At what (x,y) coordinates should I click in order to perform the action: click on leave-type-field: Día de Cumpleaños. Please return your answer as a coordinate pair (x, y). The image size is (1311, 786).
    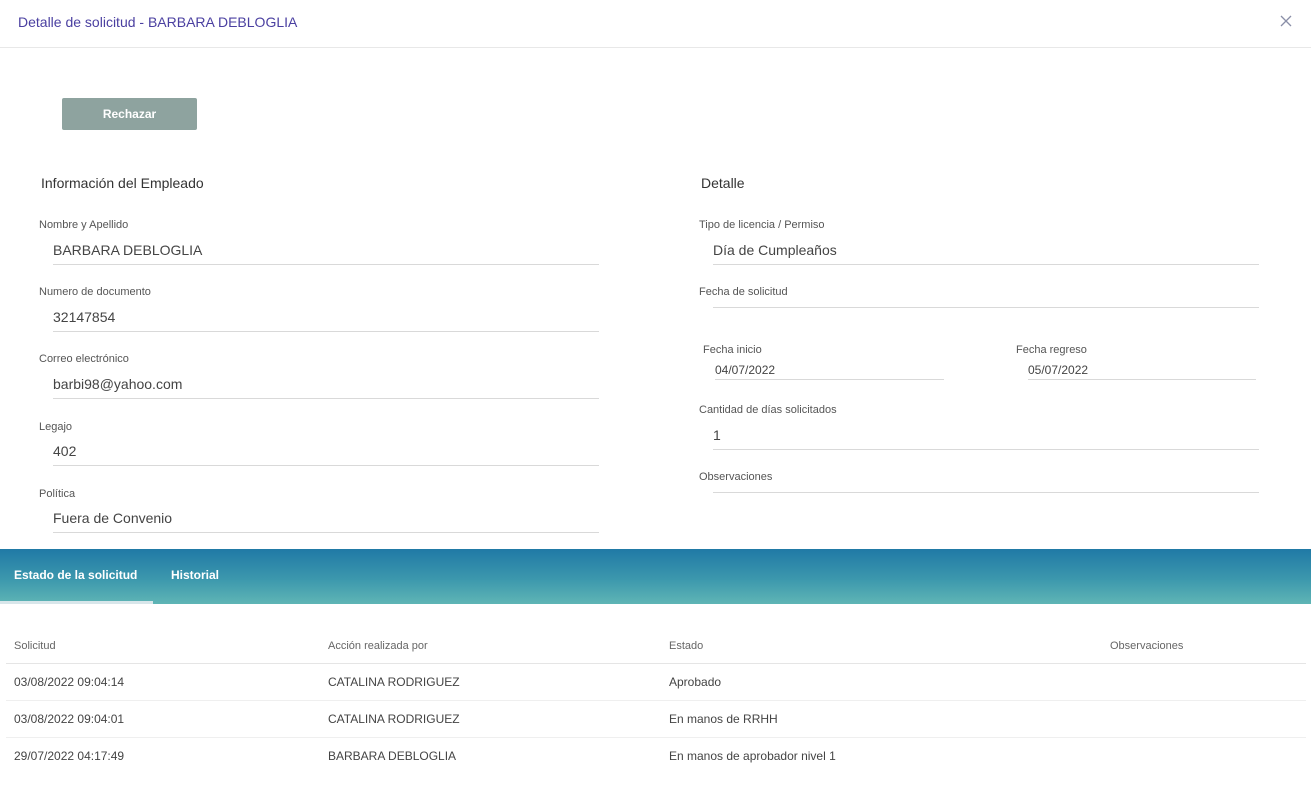
    Looking at the image, I should click on (986, 253).